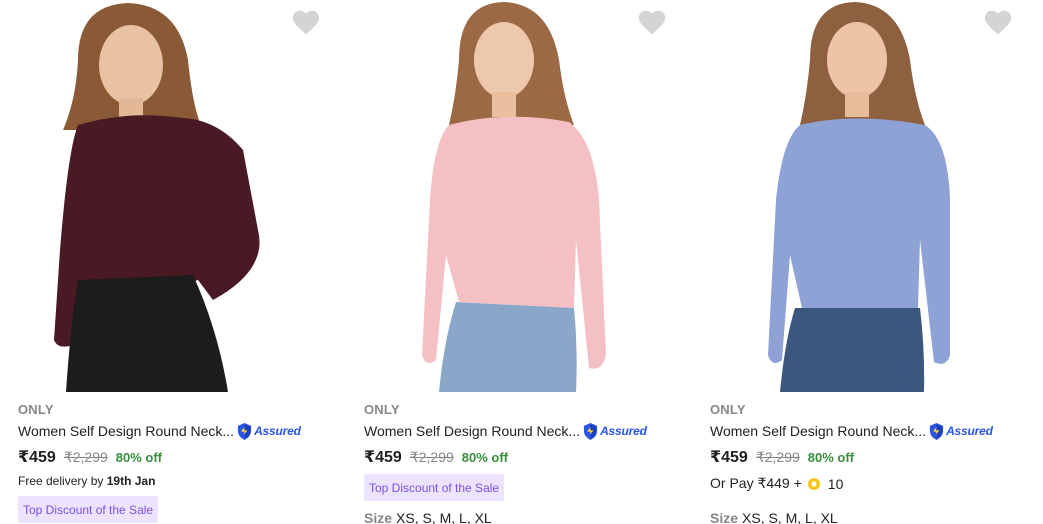 Image resolution: width=1043 pixels, height=524 pixels. Describe the element at coordinates (514, 197) in the screenshot. I see `product-photo-pink-sweater` at that location.